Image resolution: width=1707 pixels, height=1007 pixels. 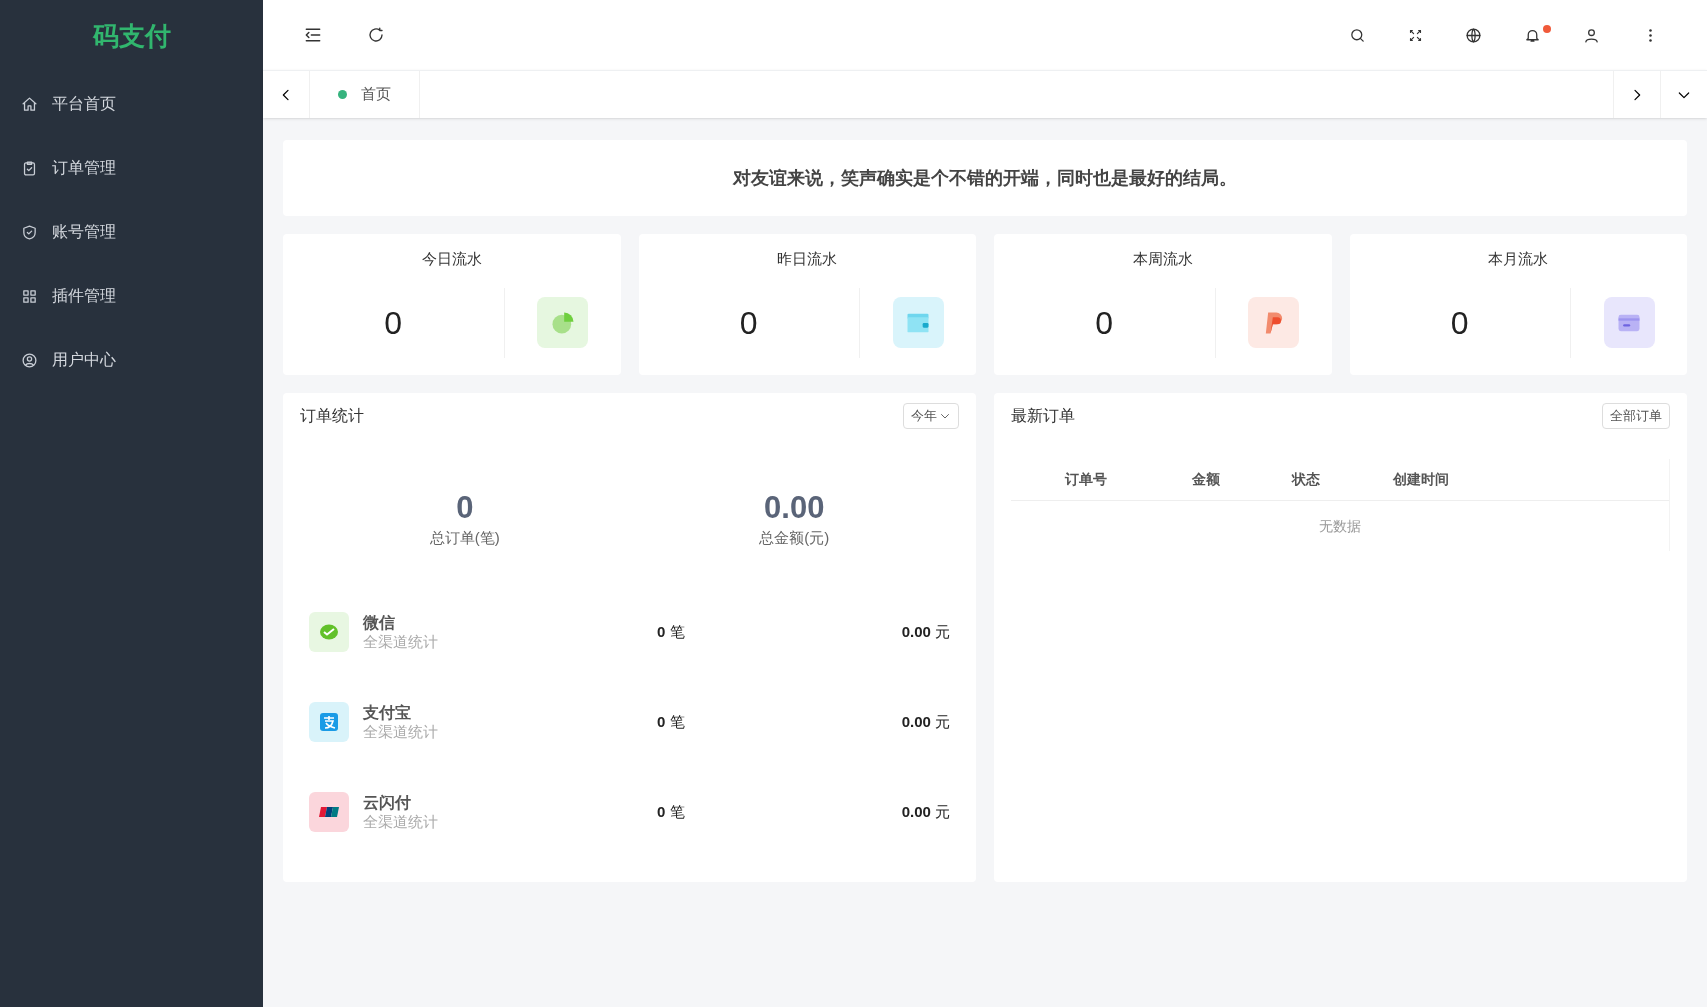 I want to click on period-dropdown: 今年, so click(x=931, y=416).